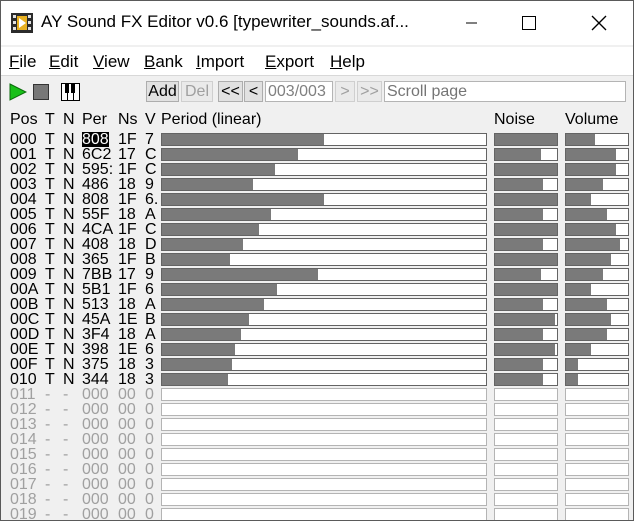 Image resolution: width=634 pixels, height=521 pixels. Describe the element at coordinates (128, 320) in the screenshot. I see `cell-ns: 1E` at that location.